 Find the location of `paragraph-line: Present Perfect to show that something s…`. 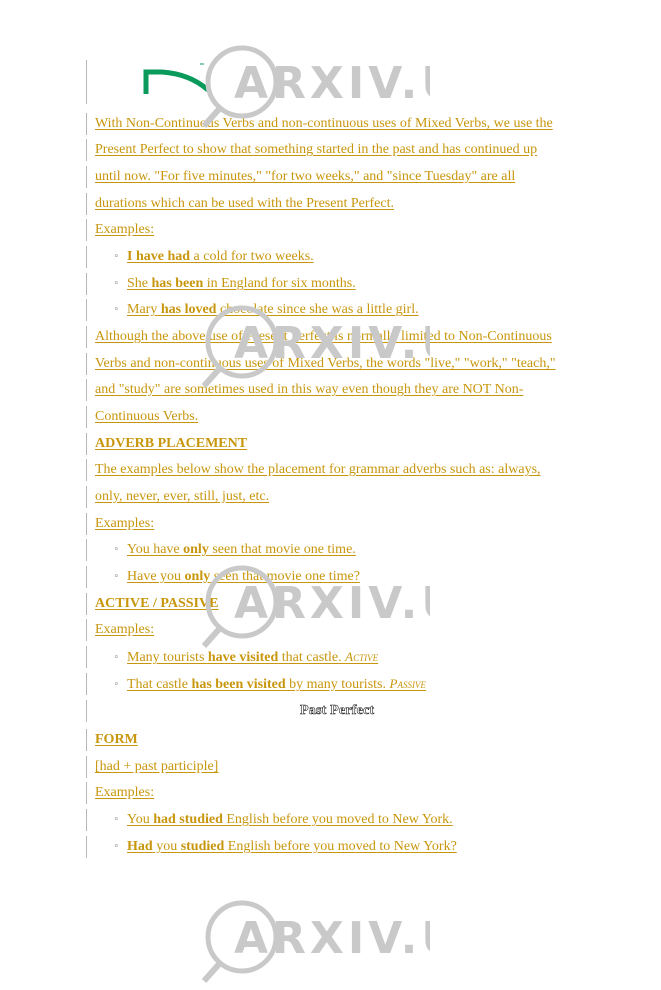

paragraph-line: Present Perfect to show that something s… is located at coordinates (311, 150).